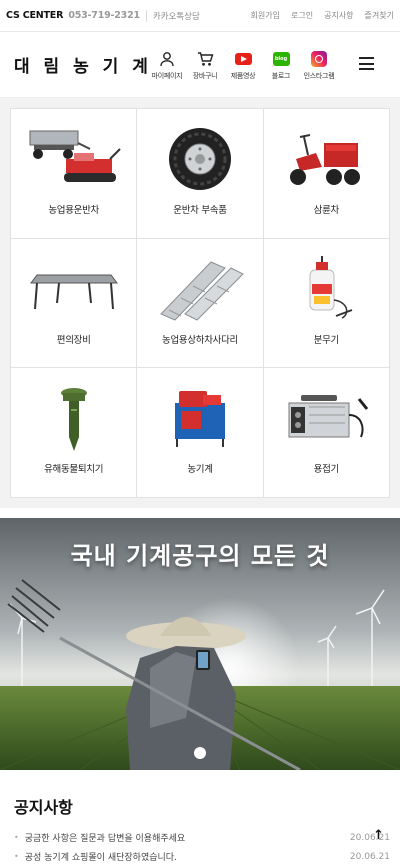  Describe the element at coordinates (100, 858) in the screenshot. I see `notice-text: 공성 농기계 쇼핑몰이 새단장하였습니다.` at that location.